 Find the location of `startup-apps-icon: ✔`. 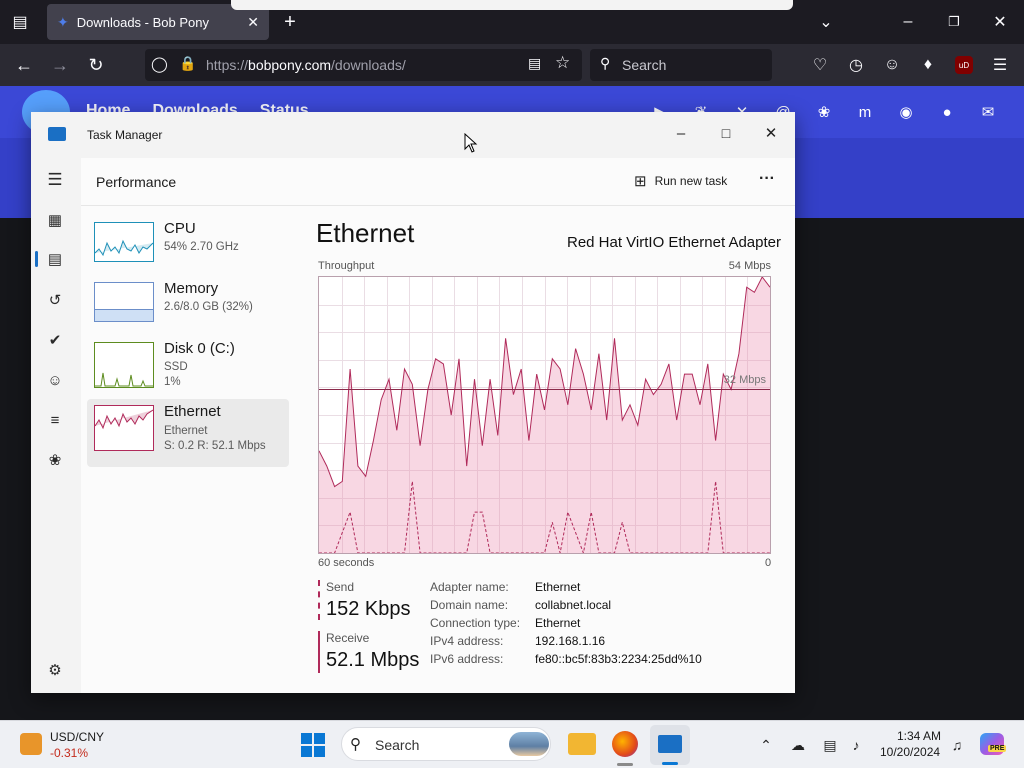

startup-apps-icon: ✔ is located at coordinates (55, 340).